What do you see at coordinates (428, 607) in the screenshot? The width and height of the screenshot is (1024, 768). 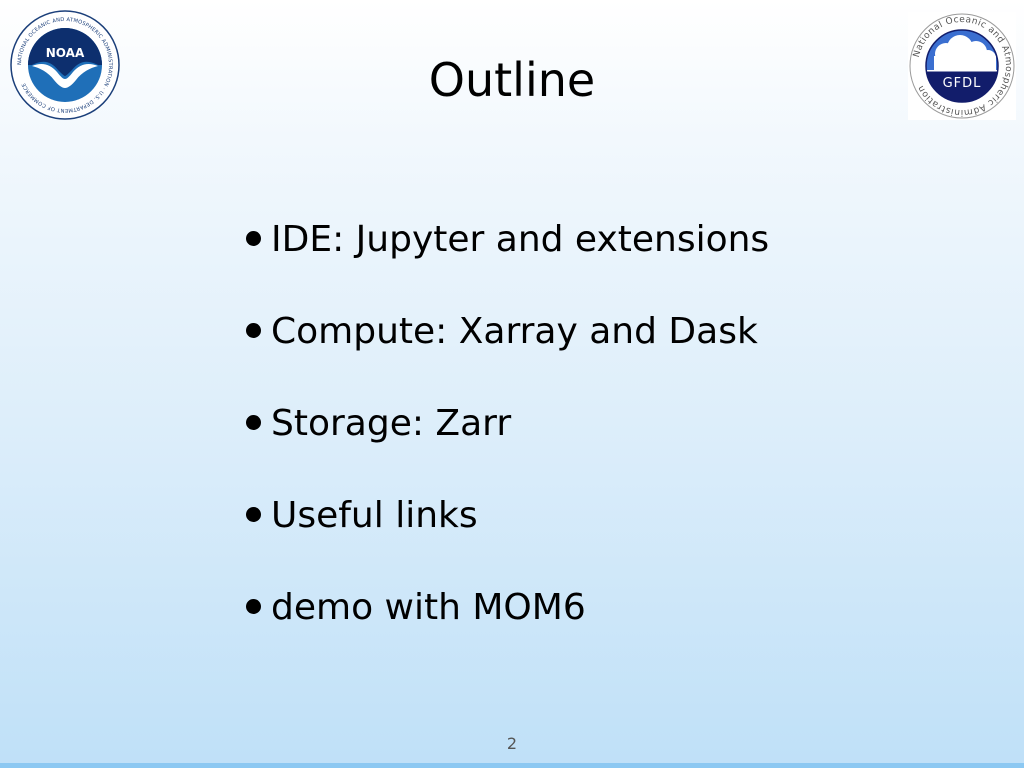 I see `outline-item-text: demo with MOM6` at bounding box center [428, 607].